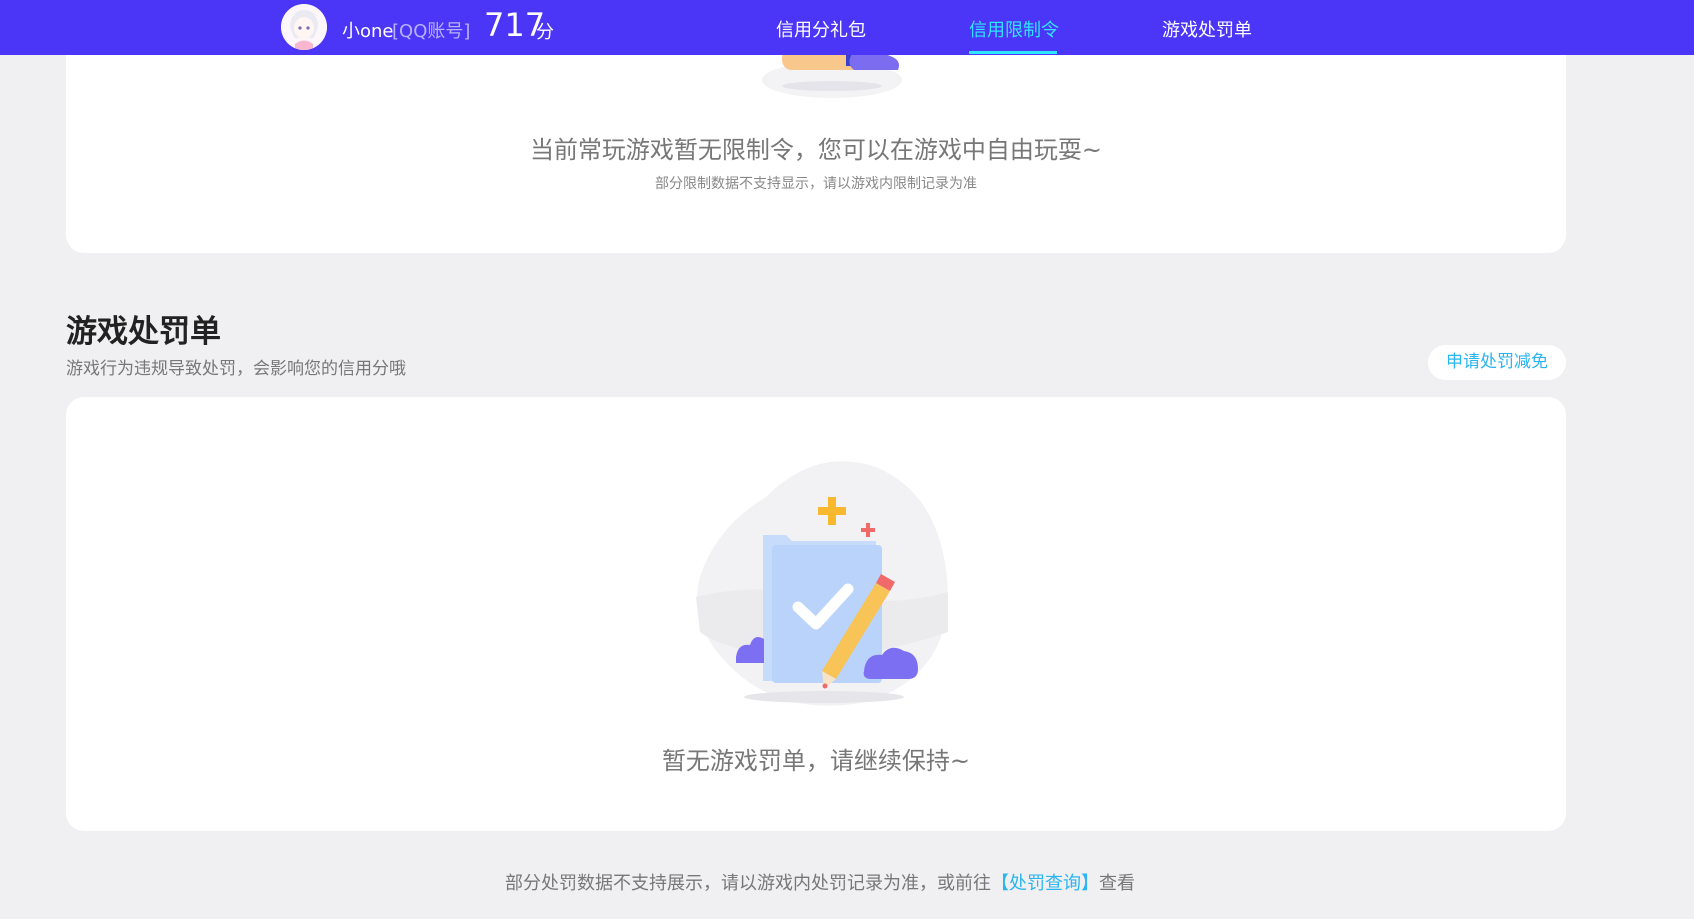  I want to click on restriction-note: 部分限制数据不支持显示，请以游戏内限制记录为准, so click(816, 184).